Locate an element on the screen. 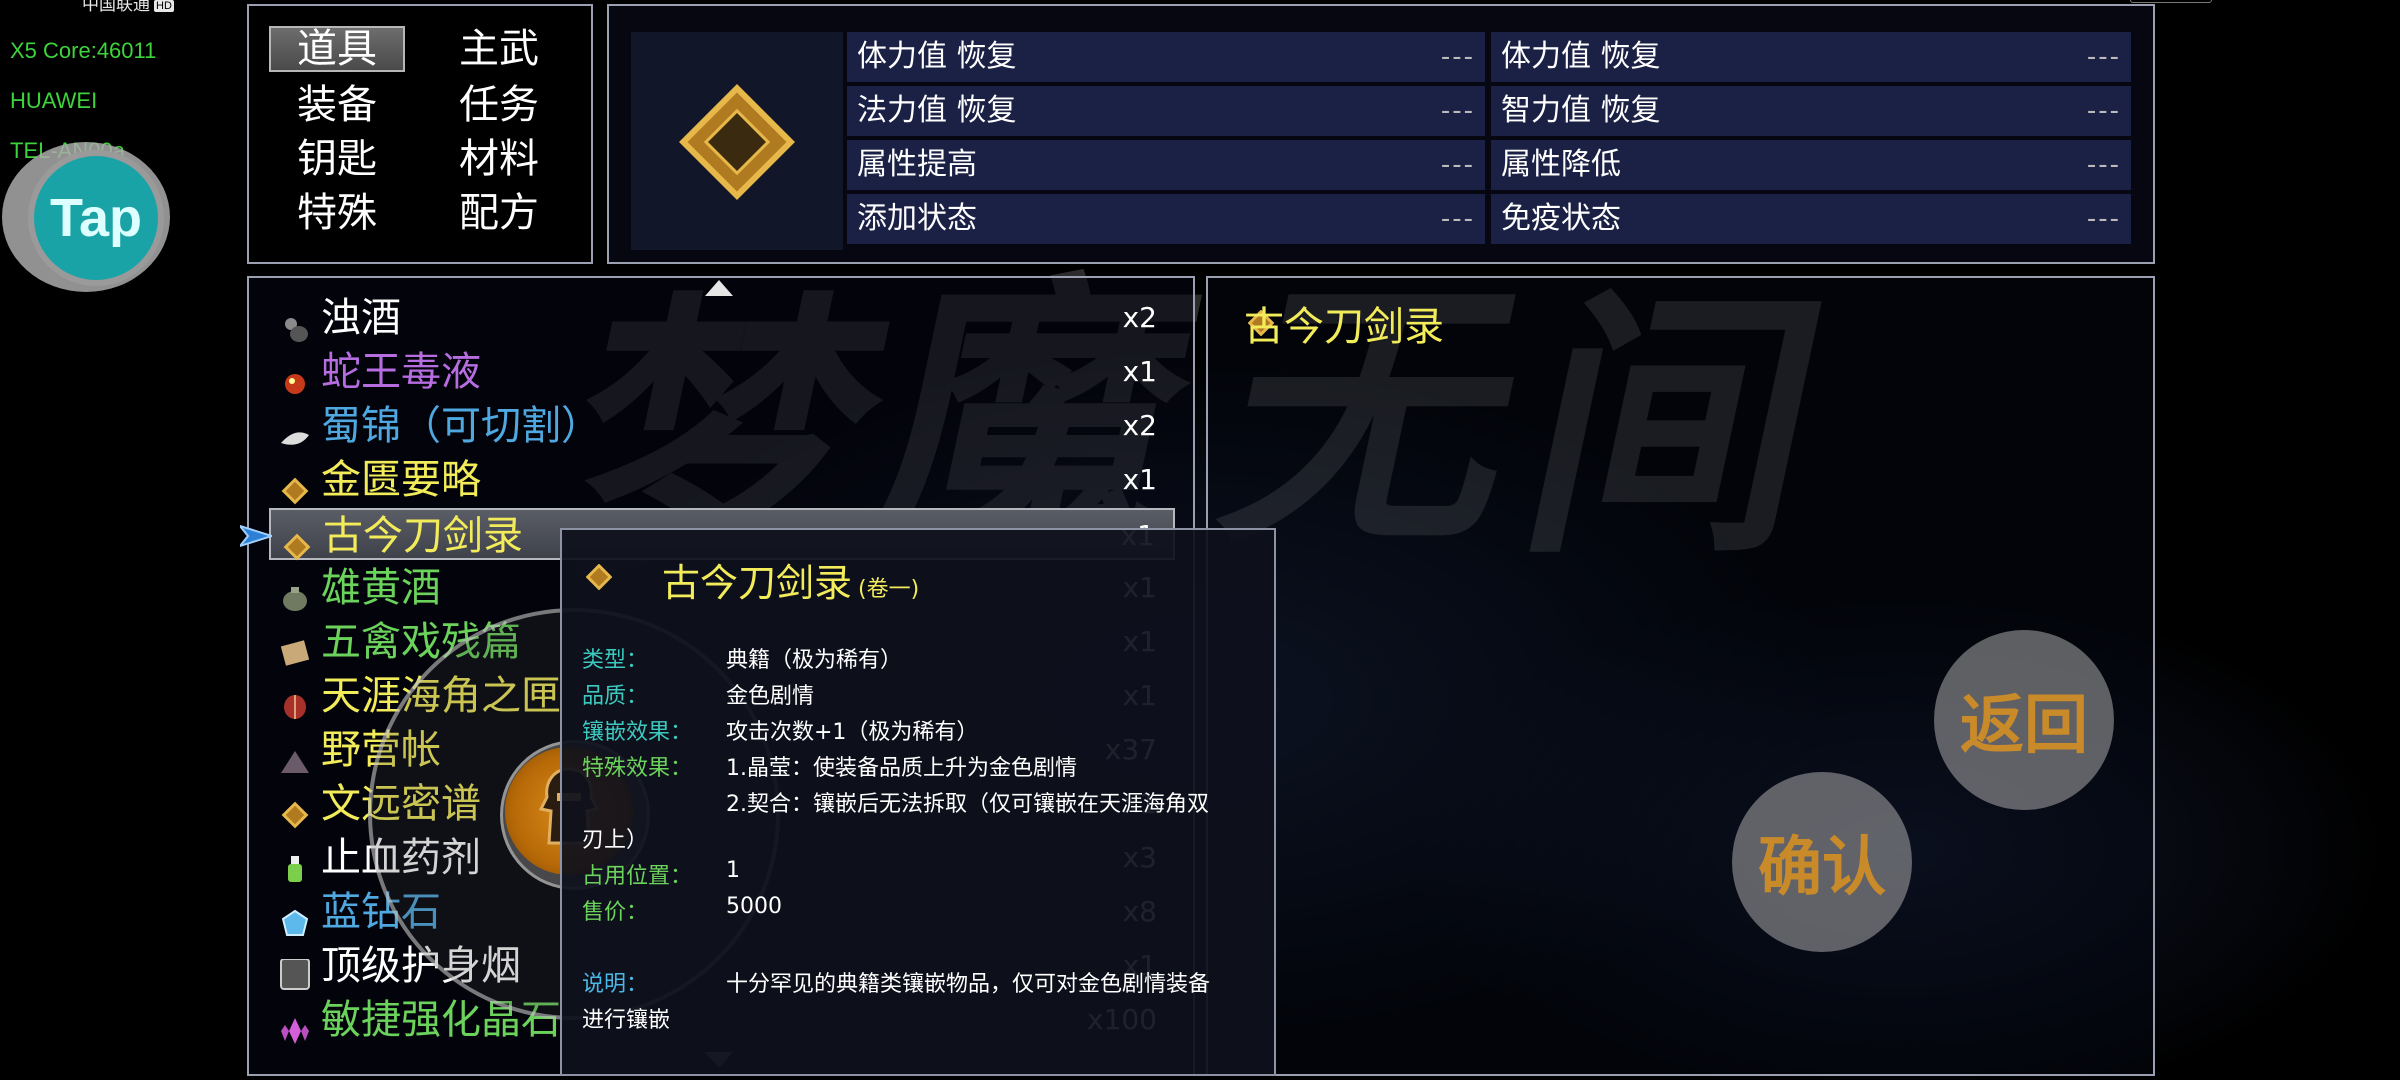 Image resolution: width=2400 pixels, height=1080 pixels. potion-icon is located at coordinates (295, 863).